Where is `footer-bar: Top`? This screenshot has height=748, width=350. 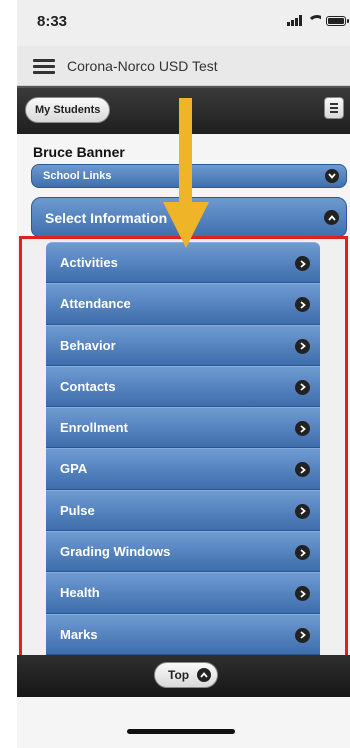 footer-bar: Top is located at coordinates (183, 676).